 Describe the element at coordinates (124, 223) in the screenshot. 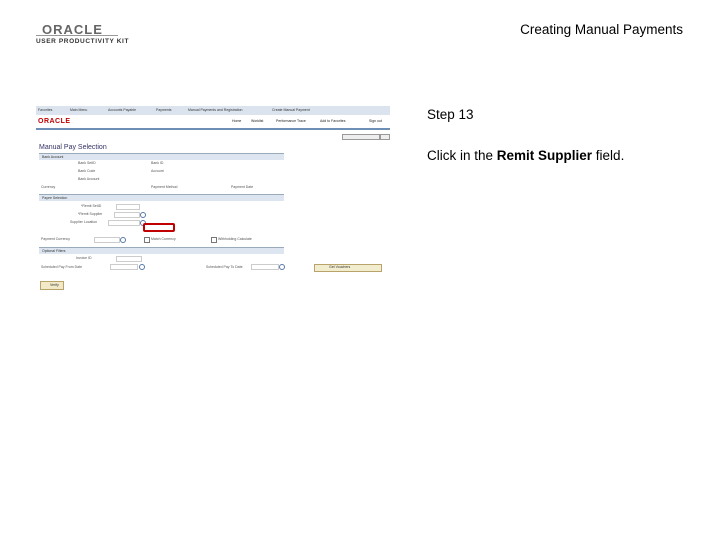

I see `supplier-location-field` at that location.